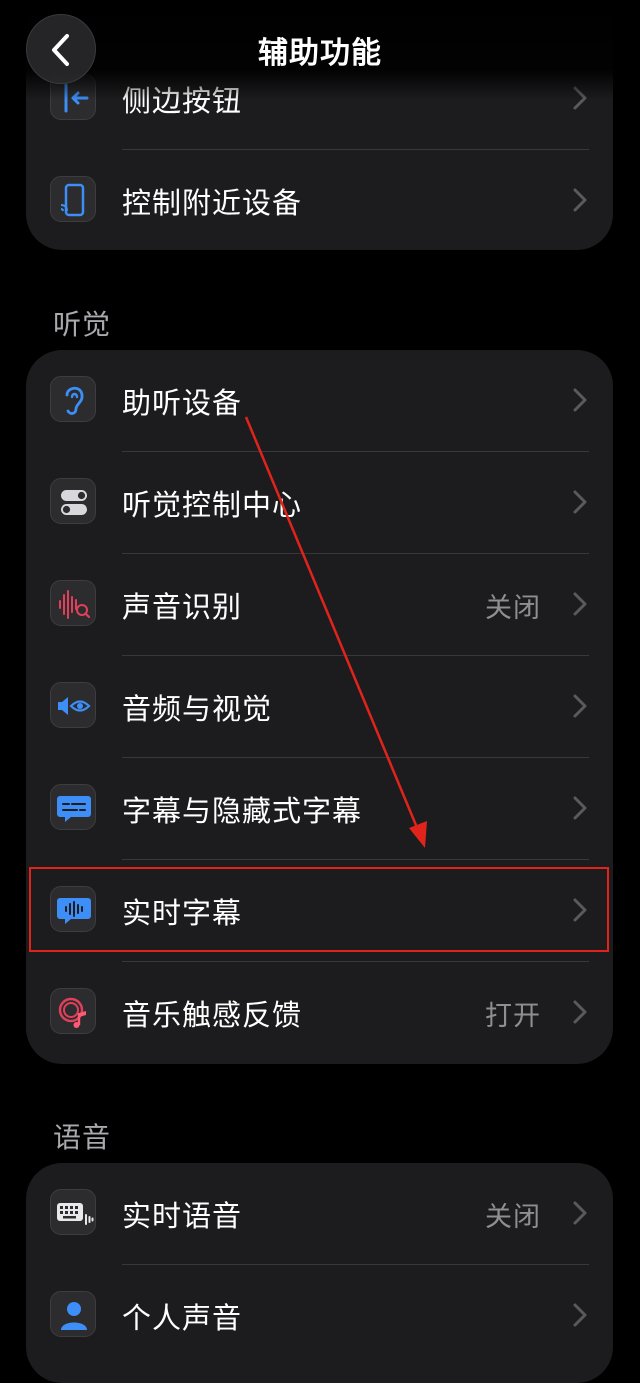 Image resolution: width=640 pixels, height=1383 pixels. I want to click on annotation-arrow, so click(335, 632).